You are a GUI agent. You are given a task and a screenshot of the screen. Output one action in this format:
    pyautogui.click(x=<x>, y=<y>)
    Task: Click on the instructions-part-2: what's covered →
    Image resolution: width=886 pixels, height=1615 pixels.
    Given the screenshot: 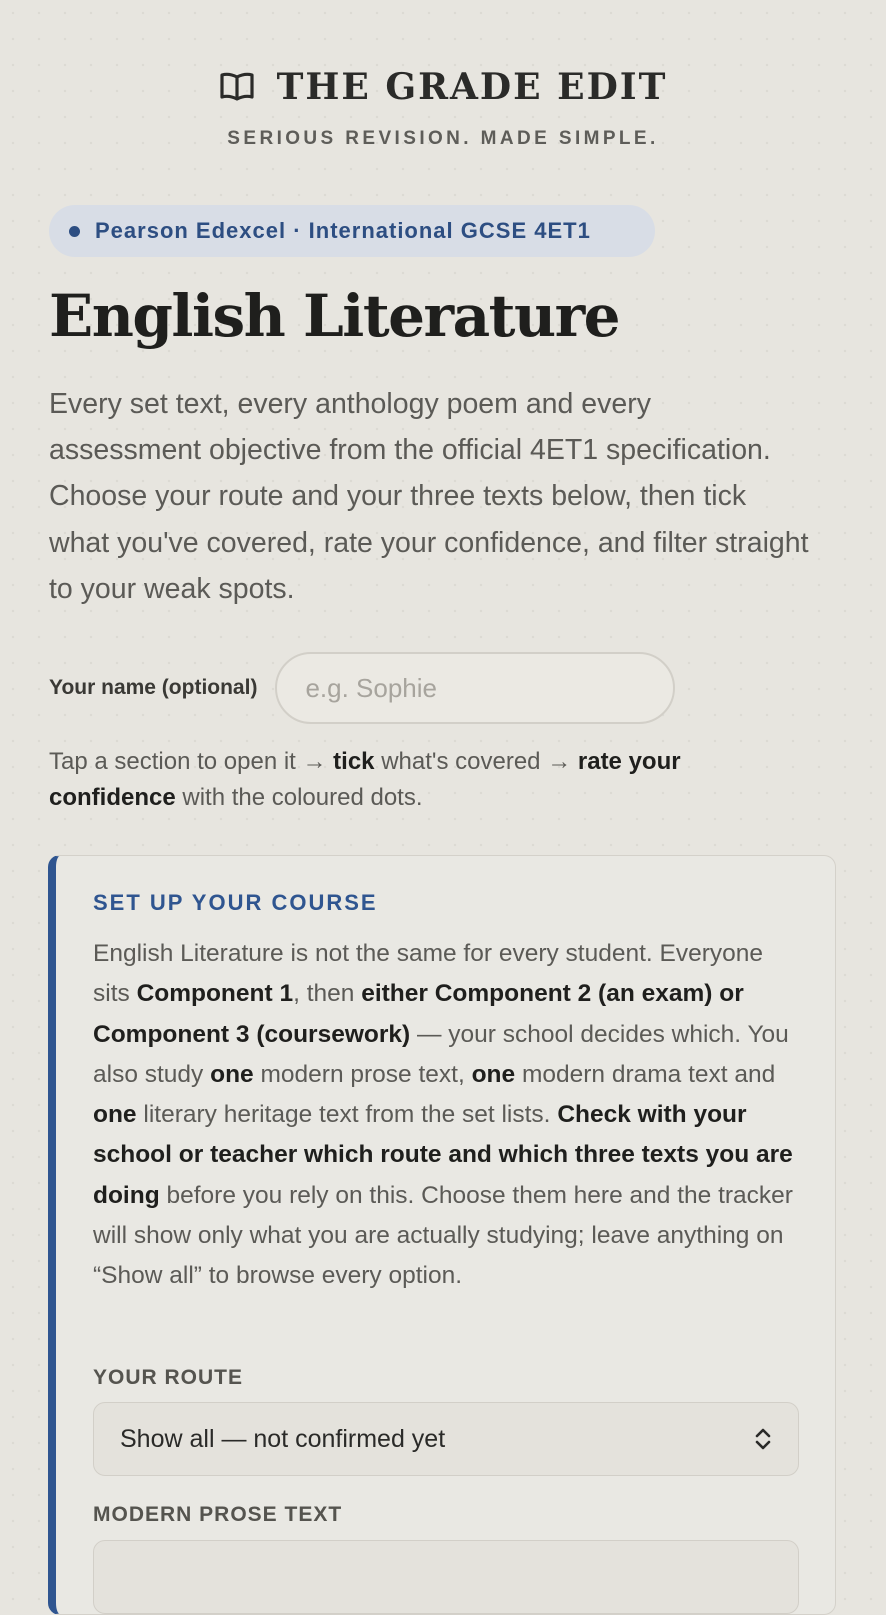 What is the action you would take?
    pyautogui.click(x=476, y=761)
    